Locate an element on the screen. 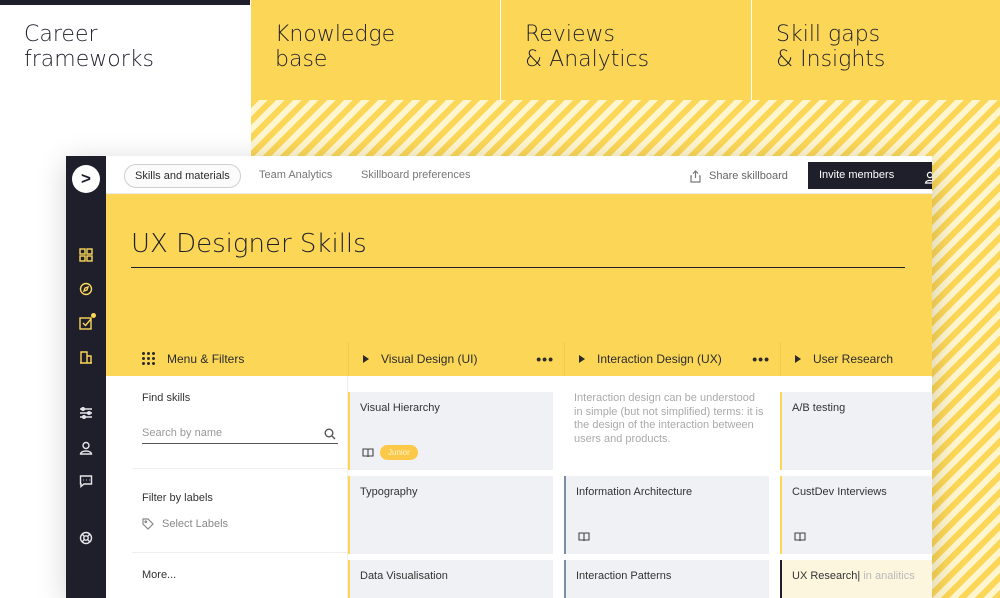 The height and width of the screenshot is (598, 1000). tab-label: Reviews & Analytics is located at coordinates (587, 47).